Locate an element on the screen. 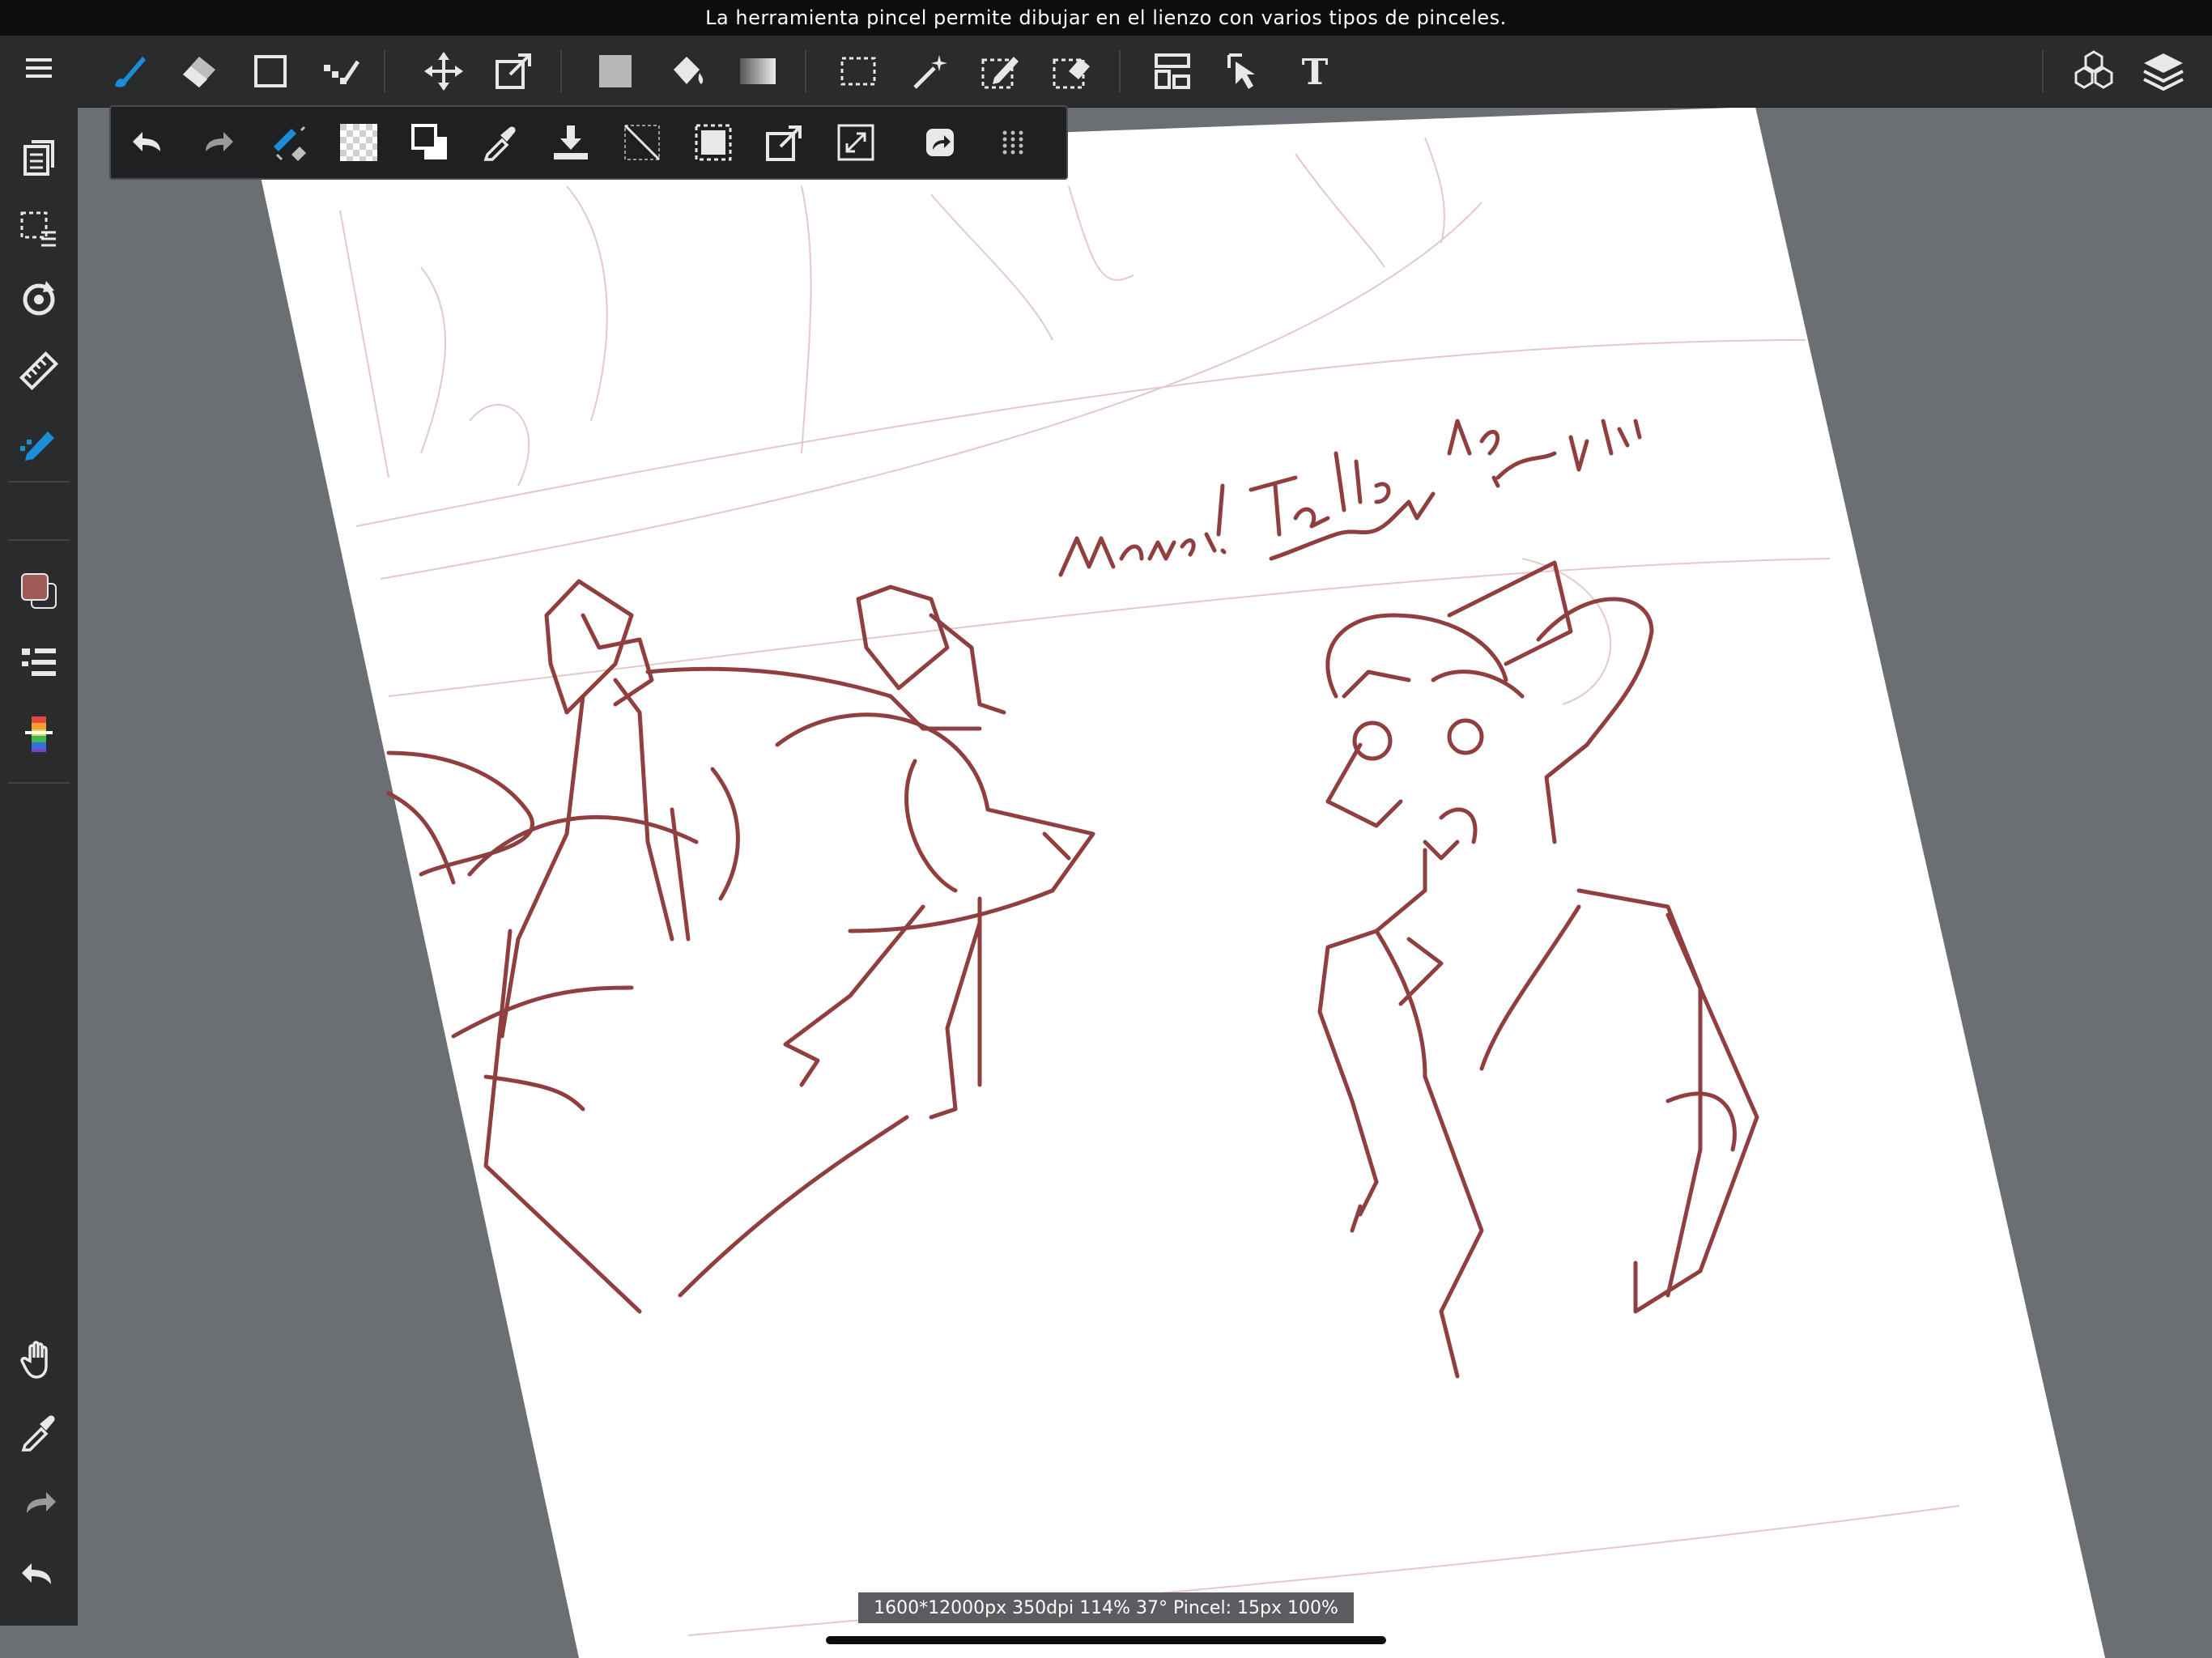  swap-colors-icon is located at coordinates (430, 142).